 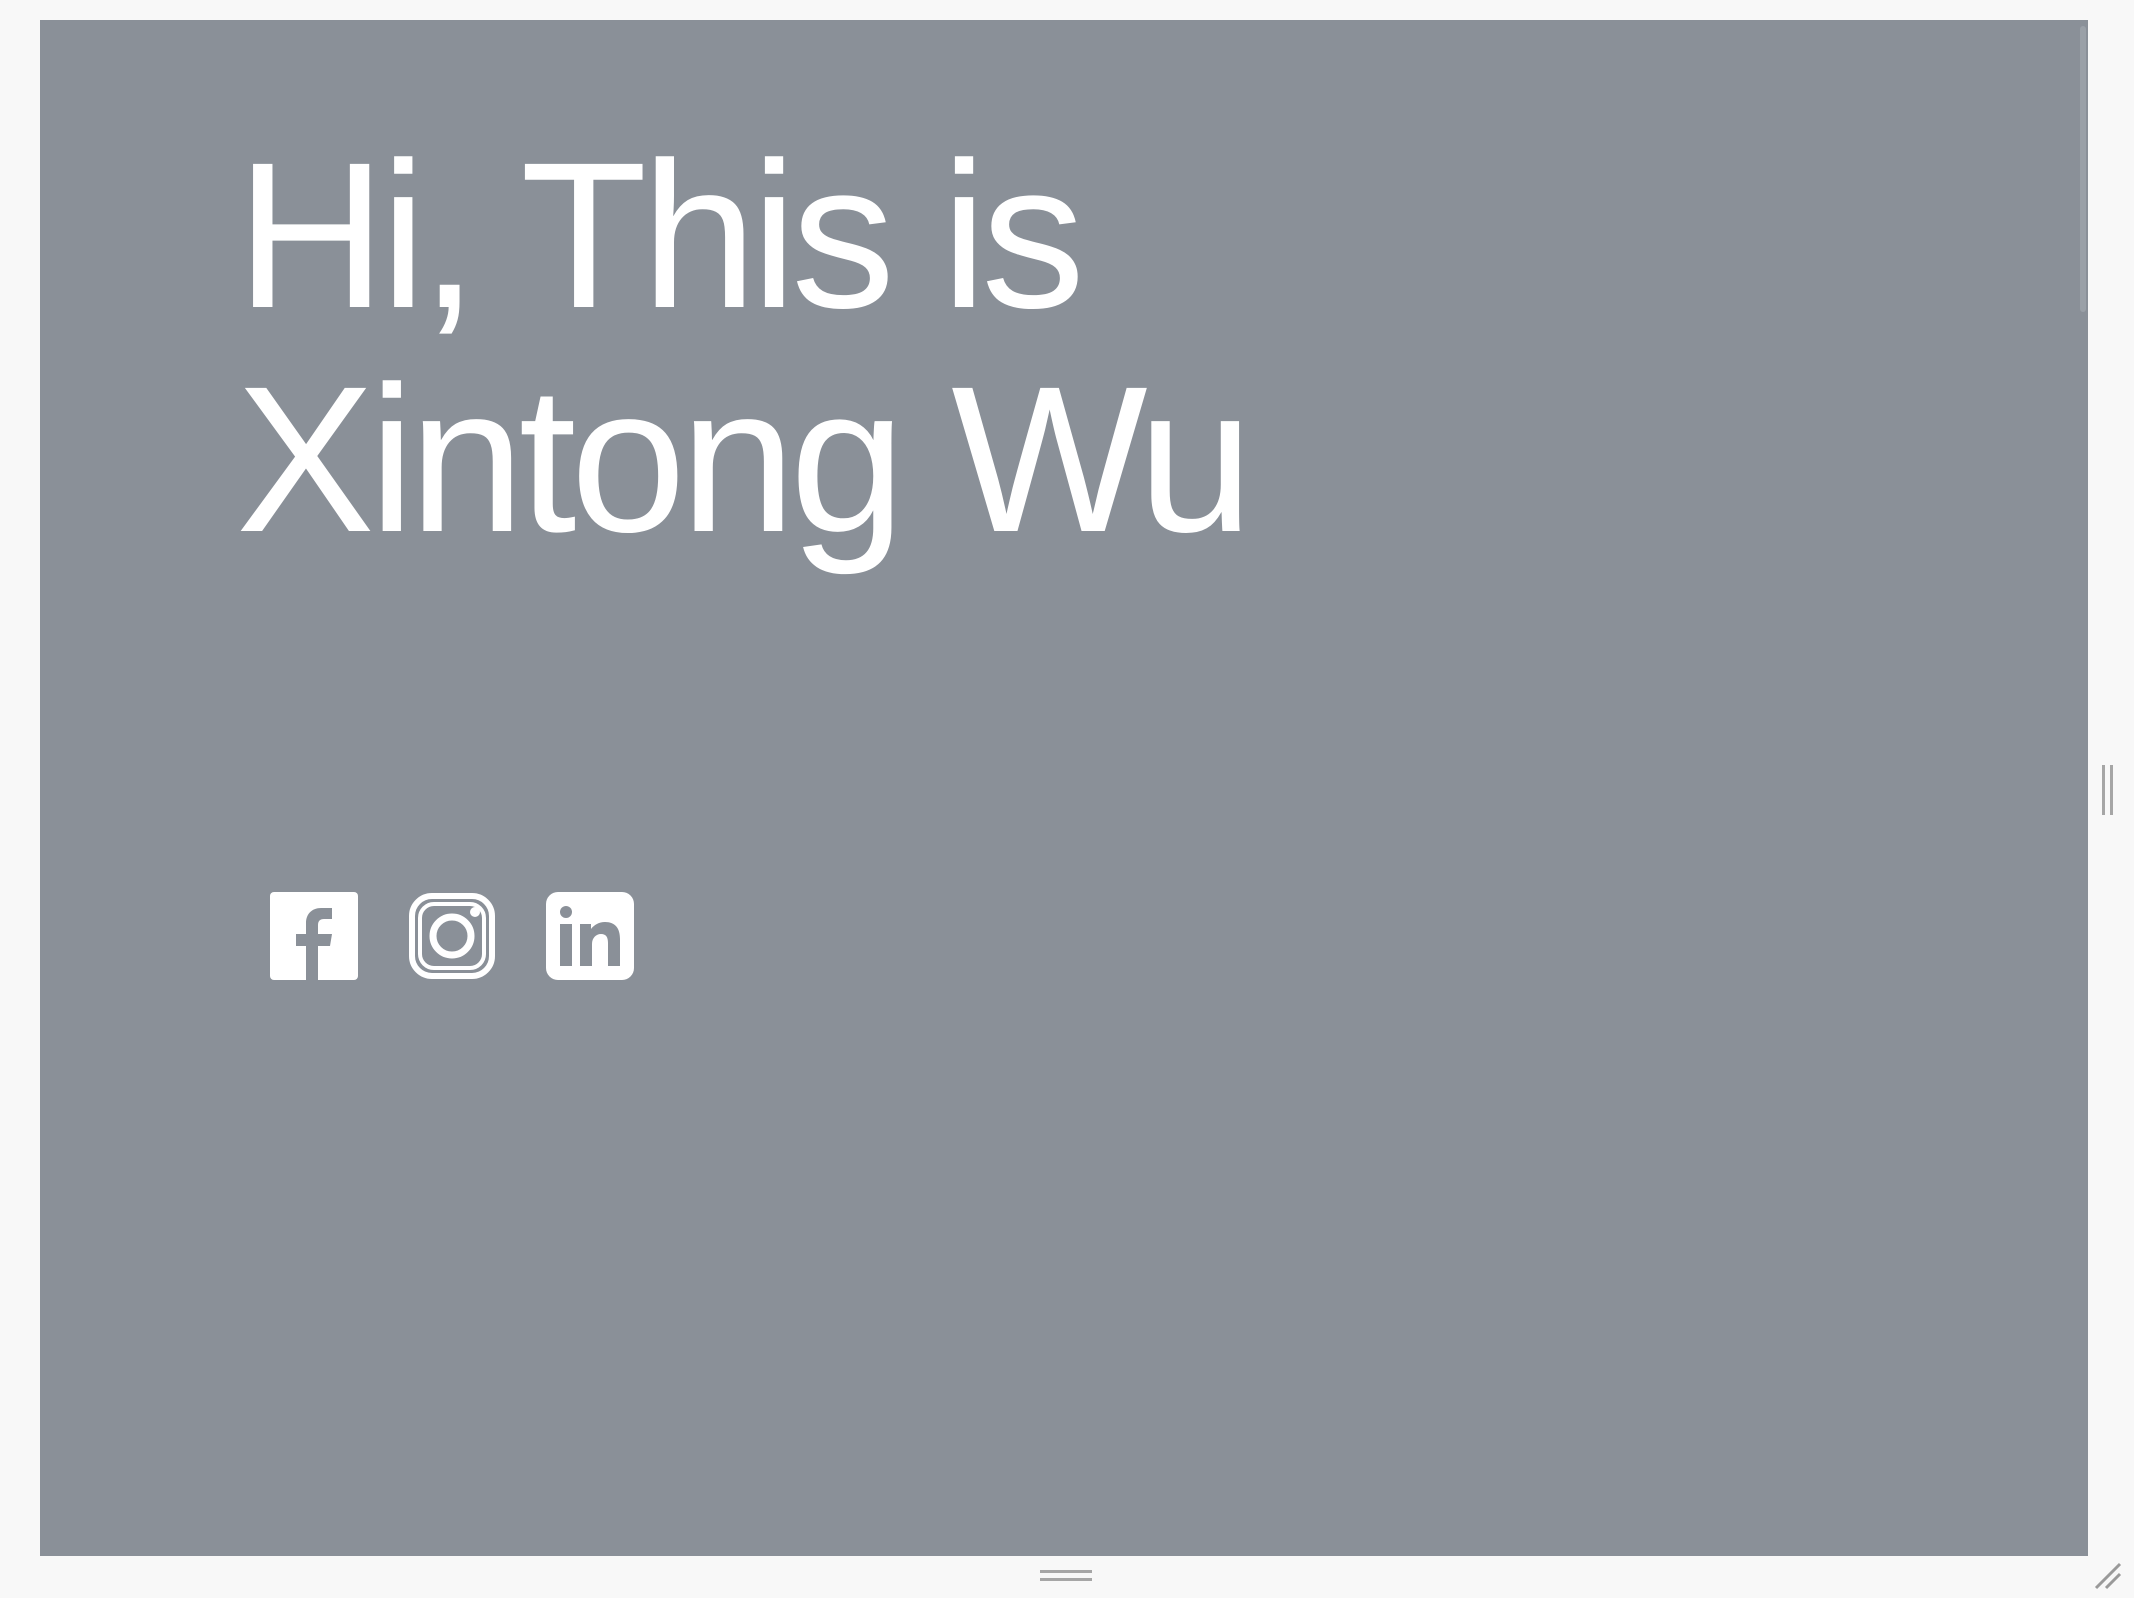 I want to click on instagram-link, so click(x=452, y=936).